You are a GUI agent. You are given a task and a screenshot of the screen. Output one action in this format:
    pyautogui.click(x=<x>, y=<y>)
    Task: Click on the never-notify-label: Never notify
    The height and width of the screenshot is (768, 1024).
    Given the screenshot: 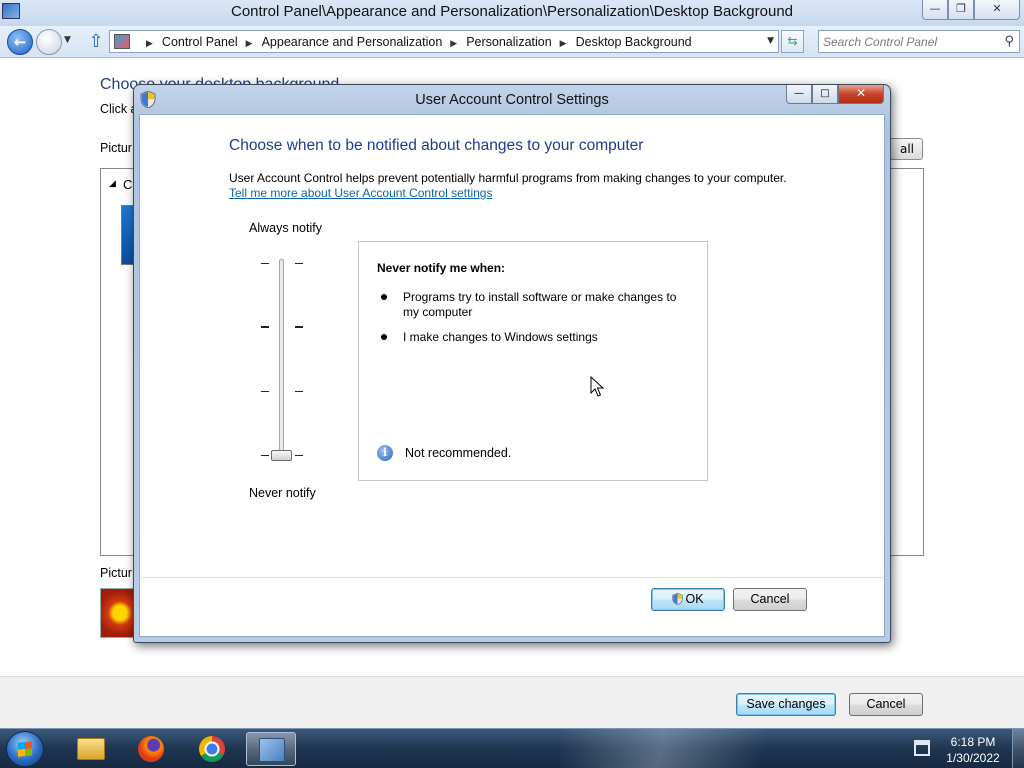 What is the action you would take?
    pyautogui.click(x=282, y=493)
    